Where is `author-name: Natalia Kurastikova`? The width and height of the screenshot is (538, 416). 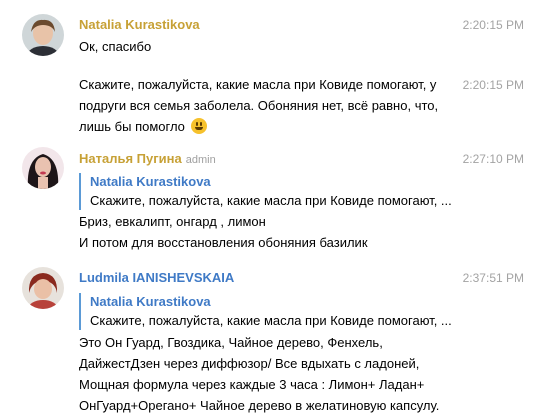 author-name: Natalia Kurastikova is located at coordinates (139, 24).